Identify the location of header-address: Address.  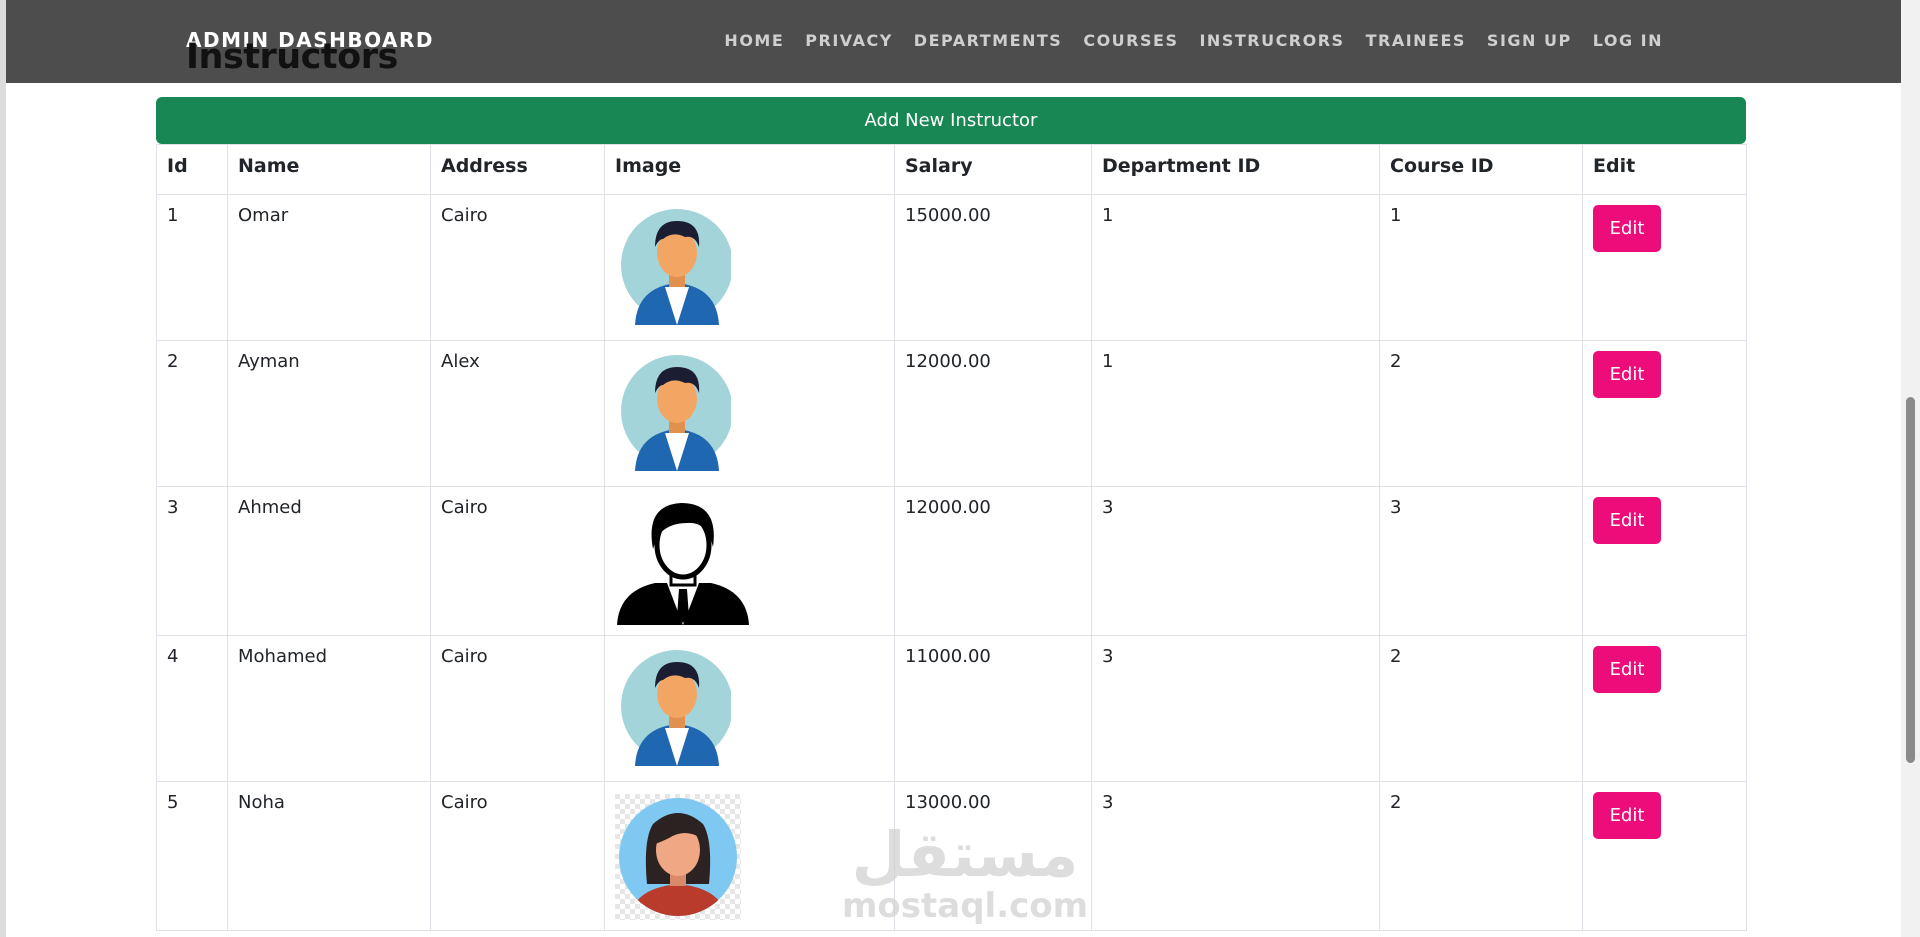
(517, 169).